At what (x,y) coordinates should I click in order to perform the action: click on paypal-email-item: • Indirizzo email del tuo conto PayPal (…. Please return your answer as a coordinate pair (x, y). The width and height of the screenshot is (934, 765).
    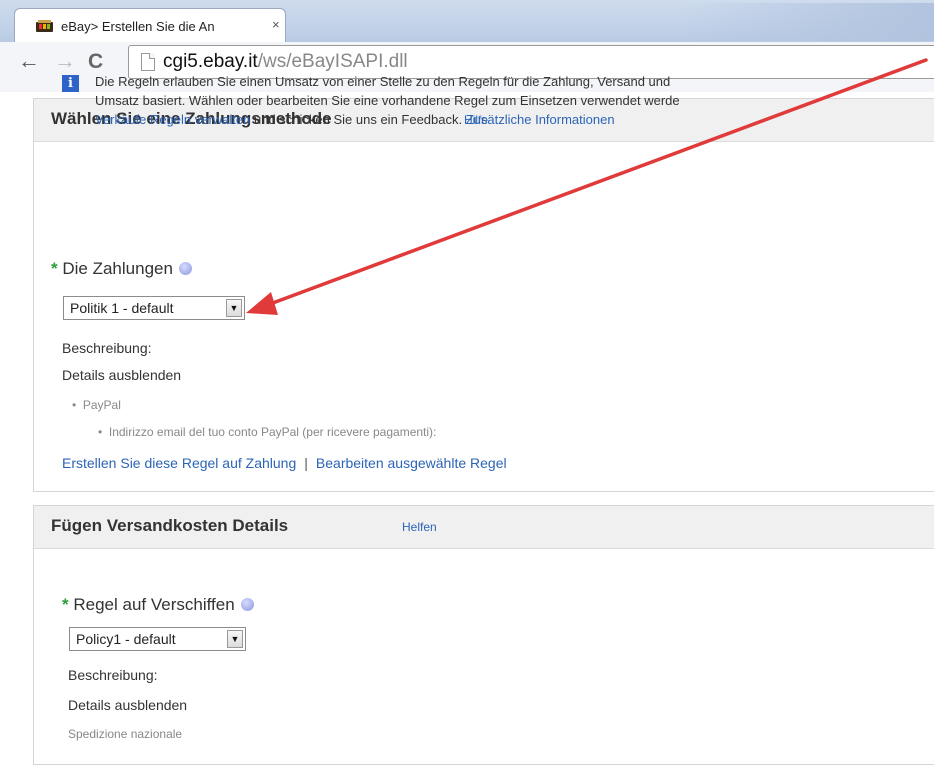
    Looking at the image, I should click on (267, 432).